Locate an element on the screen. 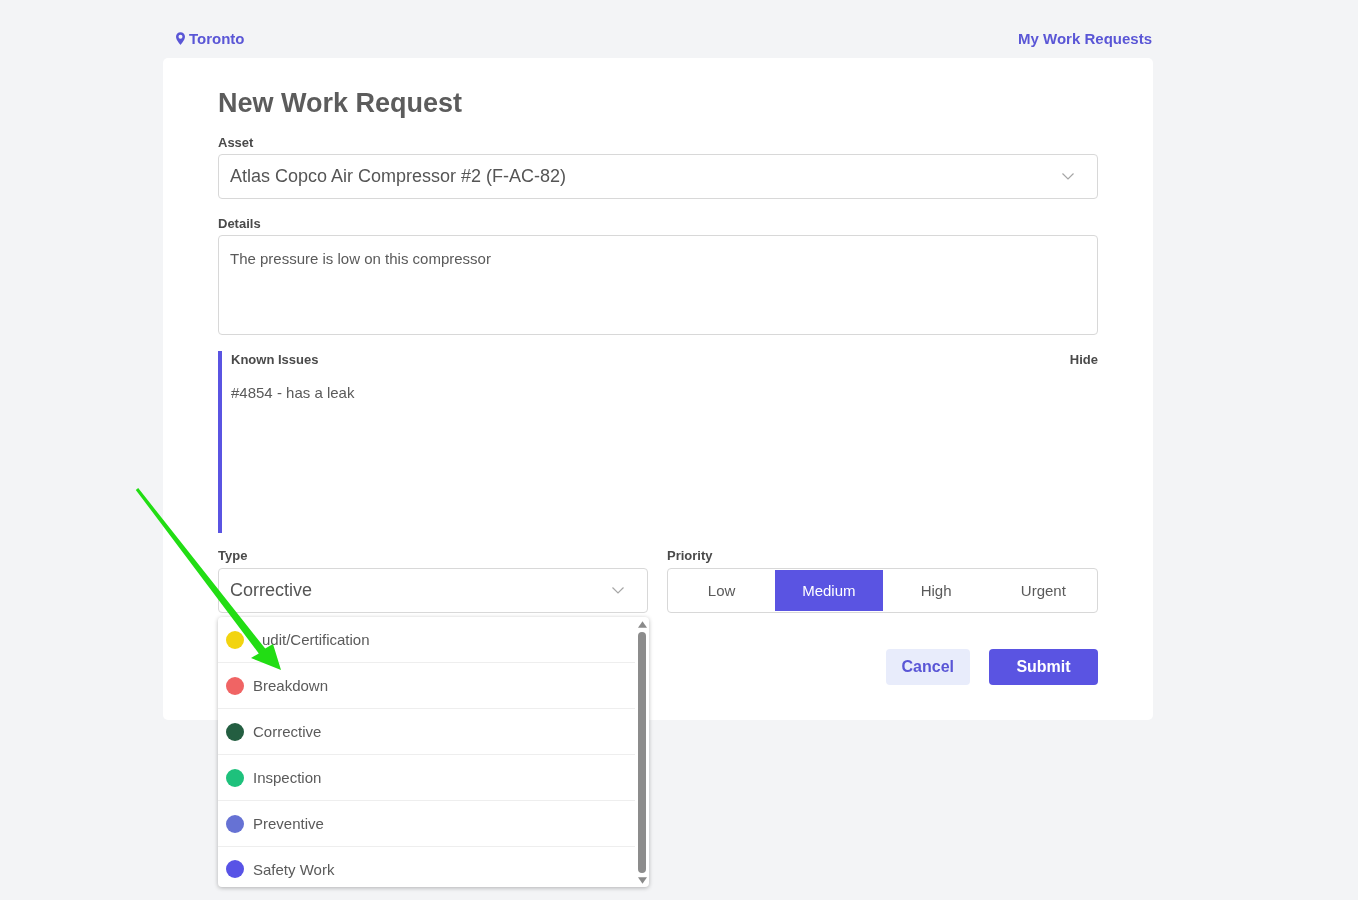  priority-option: Medium is located at coordinates (829, 590).